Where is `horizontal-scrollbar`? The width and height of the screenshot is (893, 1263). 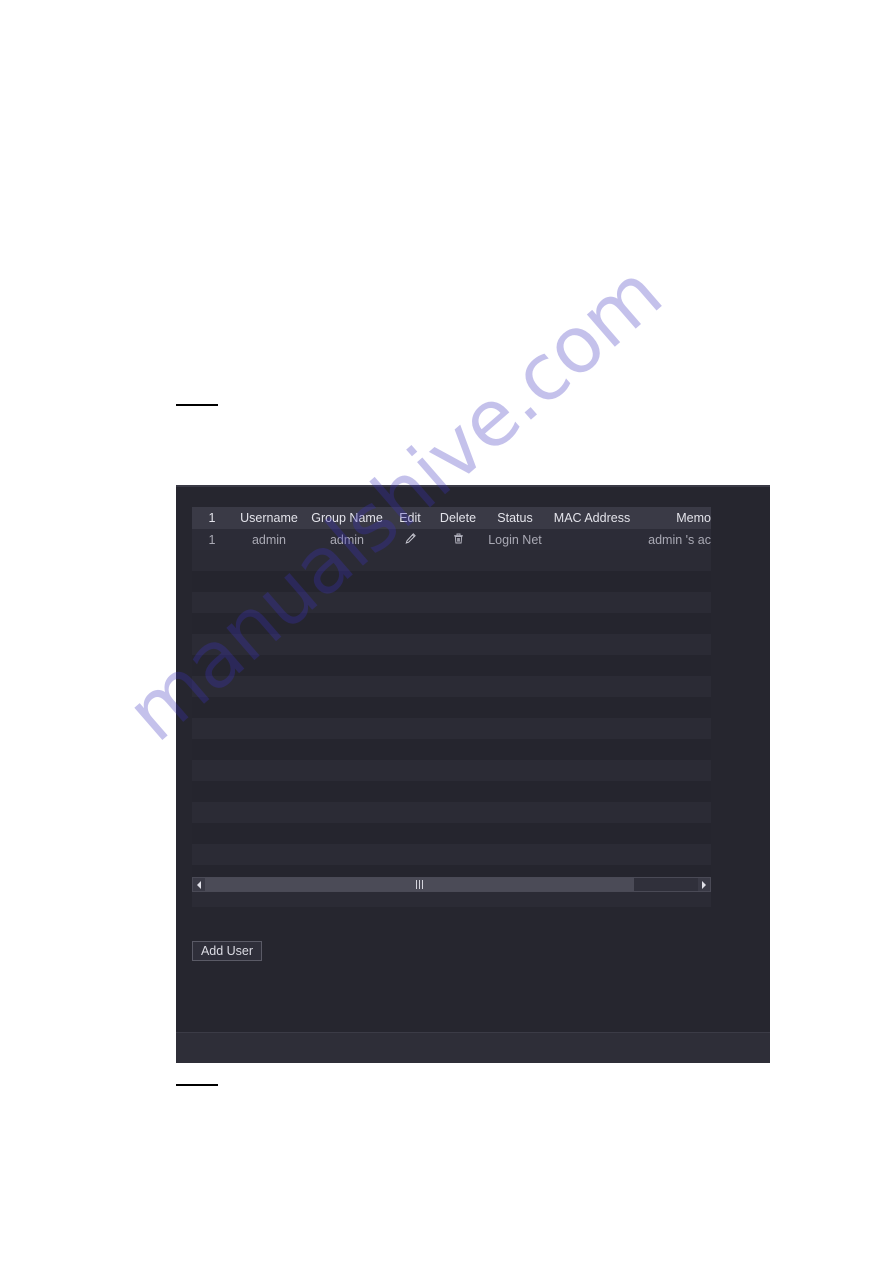
horizontal-scrollbar is located at coordinates (451, 884).